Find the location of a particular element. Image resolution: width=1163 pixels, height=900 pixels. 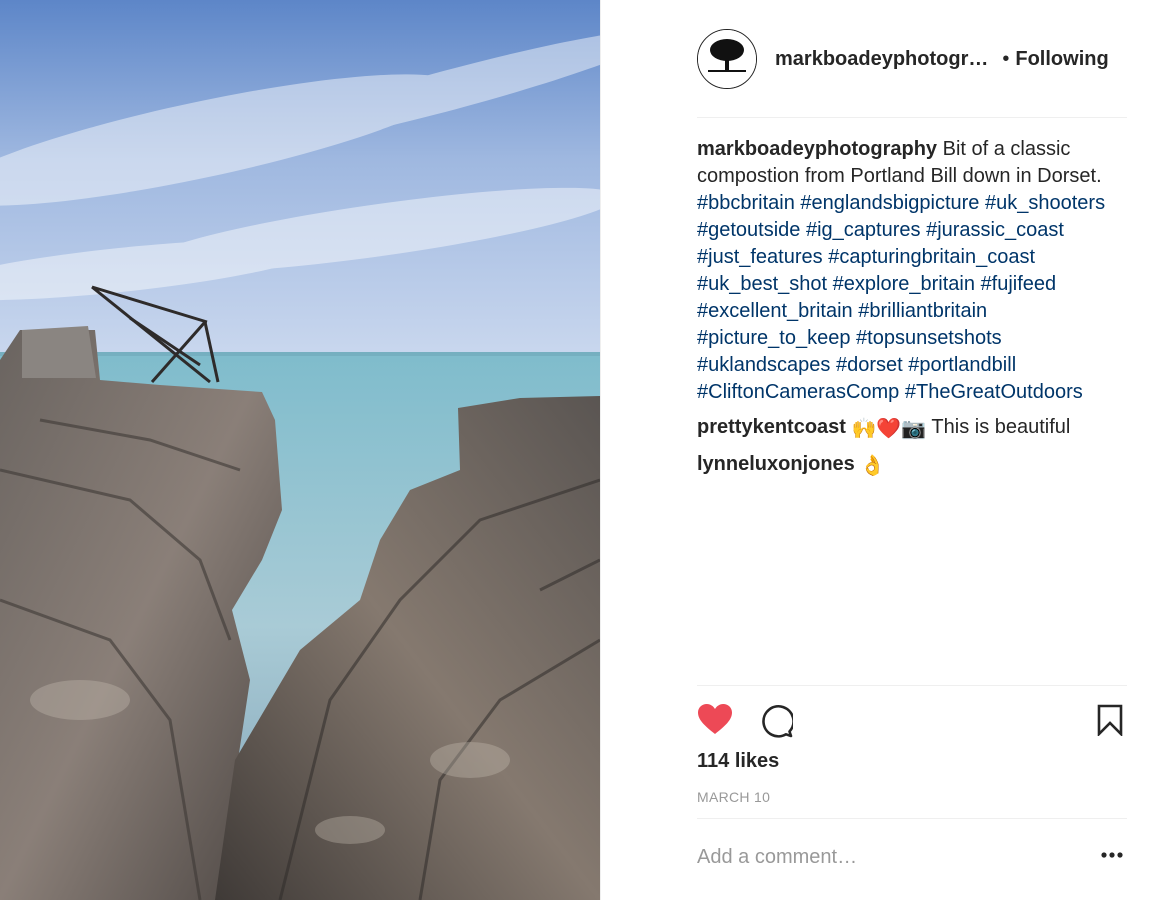

comment-emoji: 🙌❤️📷 is located at coordinates (889, 429).